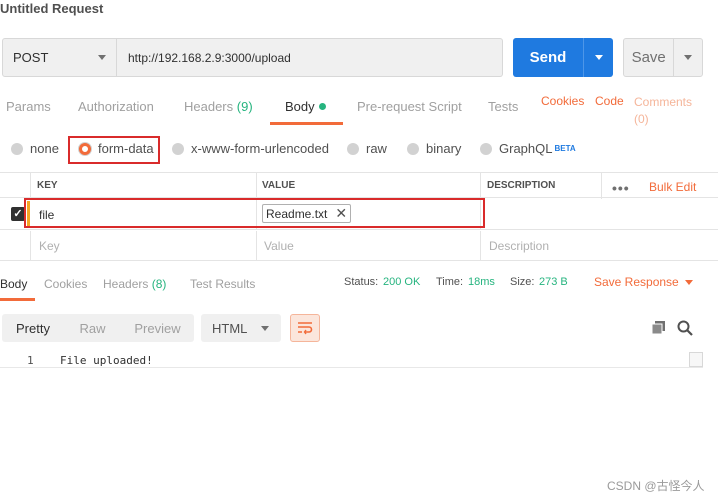  I want to click on header-value: VALUE, so click(279, 185).